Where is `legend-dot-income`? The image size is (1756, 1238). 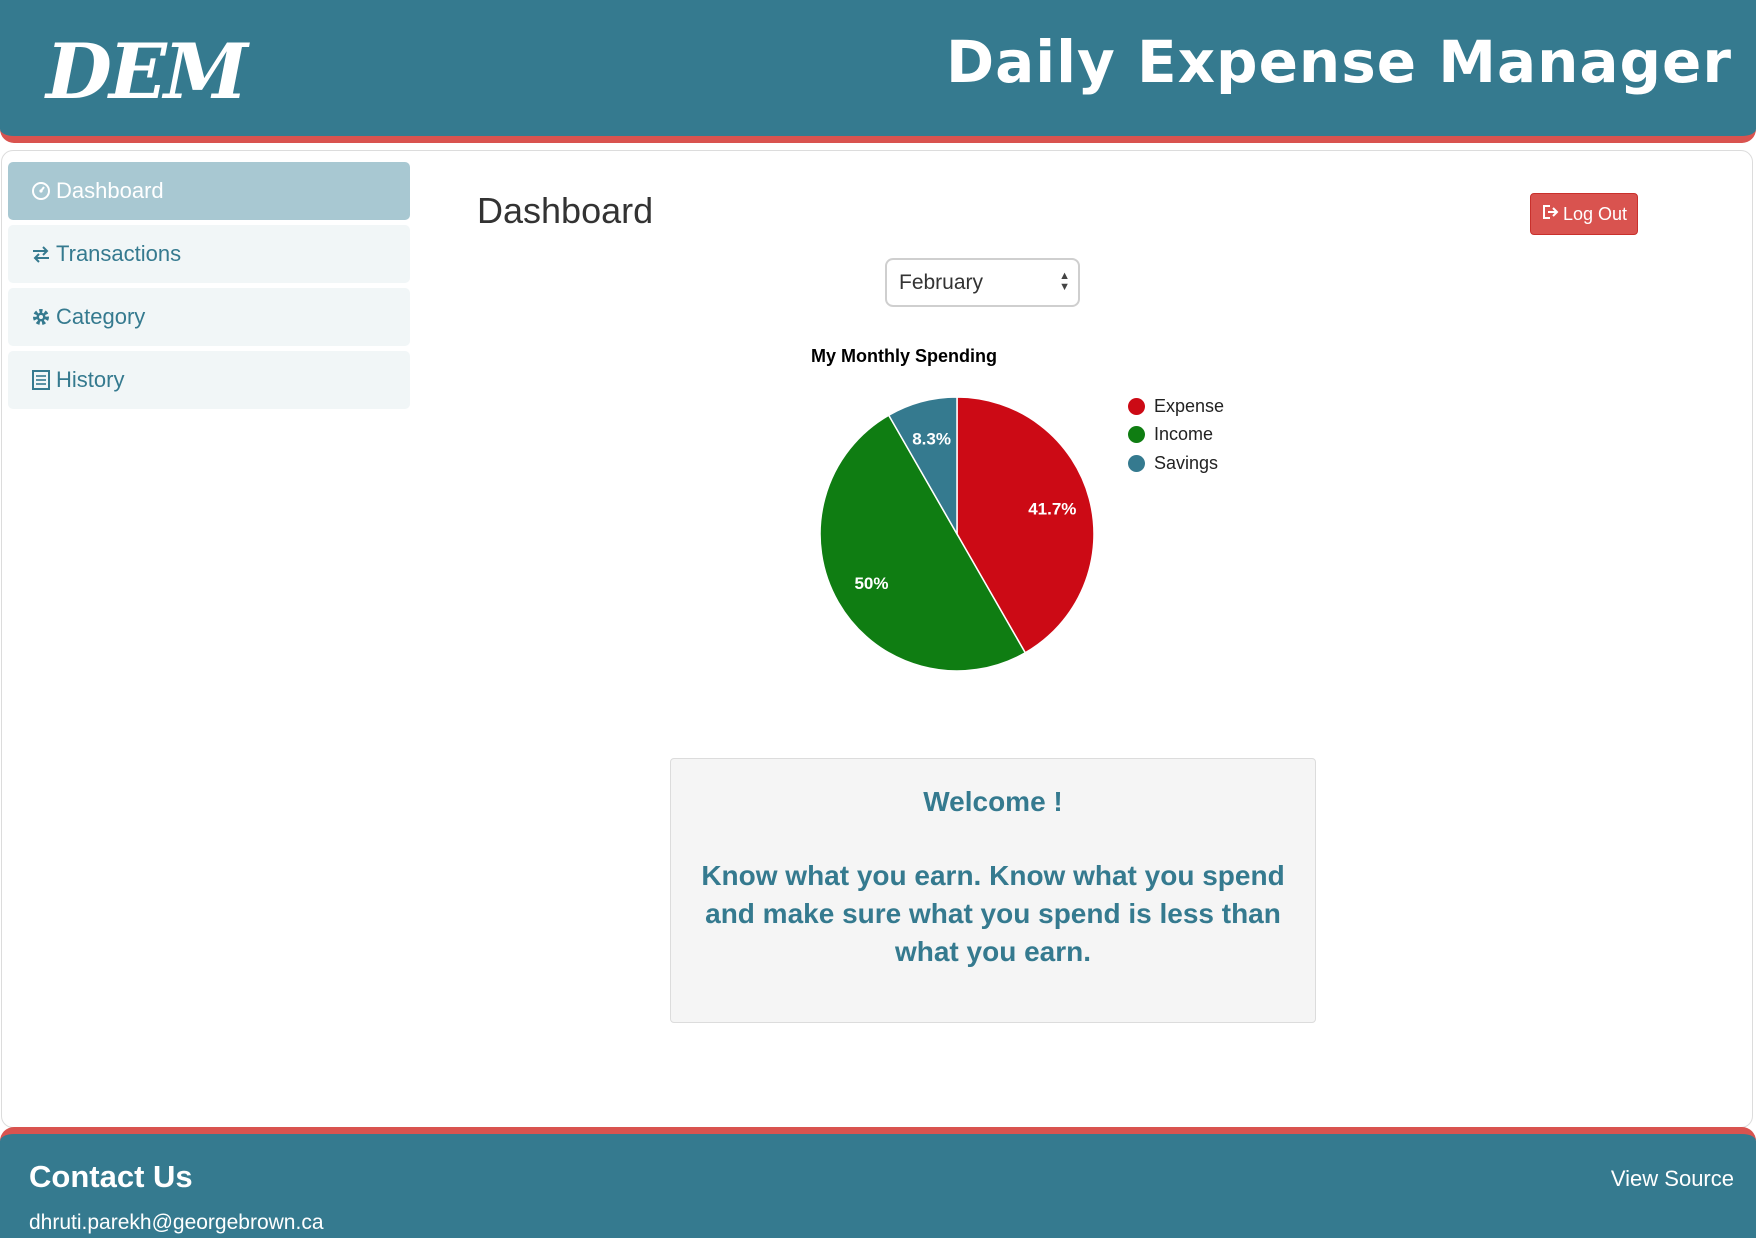
legend-dot-income is located at coordinates (1136, 435).